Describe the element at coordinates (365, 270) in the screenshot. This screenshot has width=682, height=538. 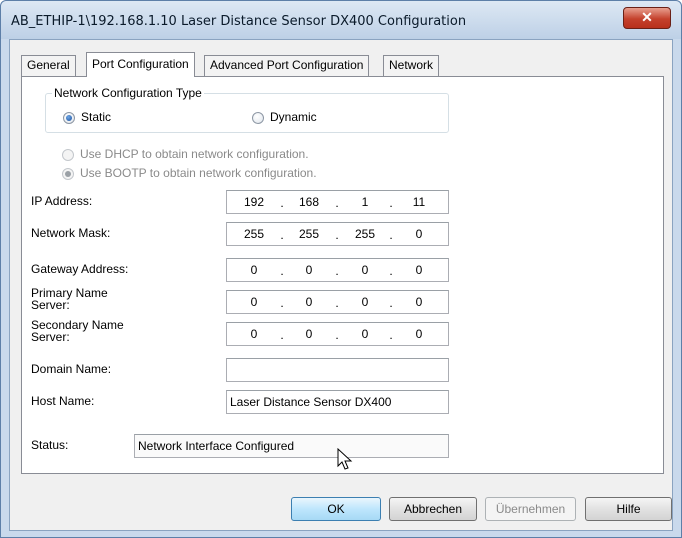
I see `gateway-octet-3: 0` at that location.